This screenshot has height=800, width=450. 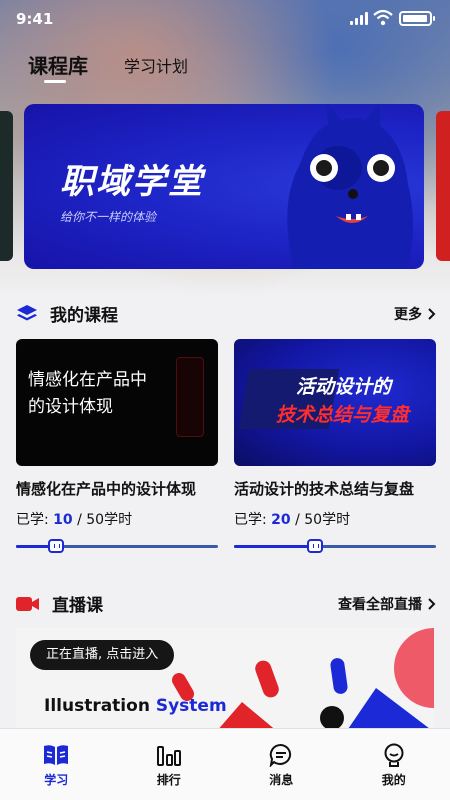 I want to click on thumb-line: 情感化在产品中, so click(x=87, y=380).